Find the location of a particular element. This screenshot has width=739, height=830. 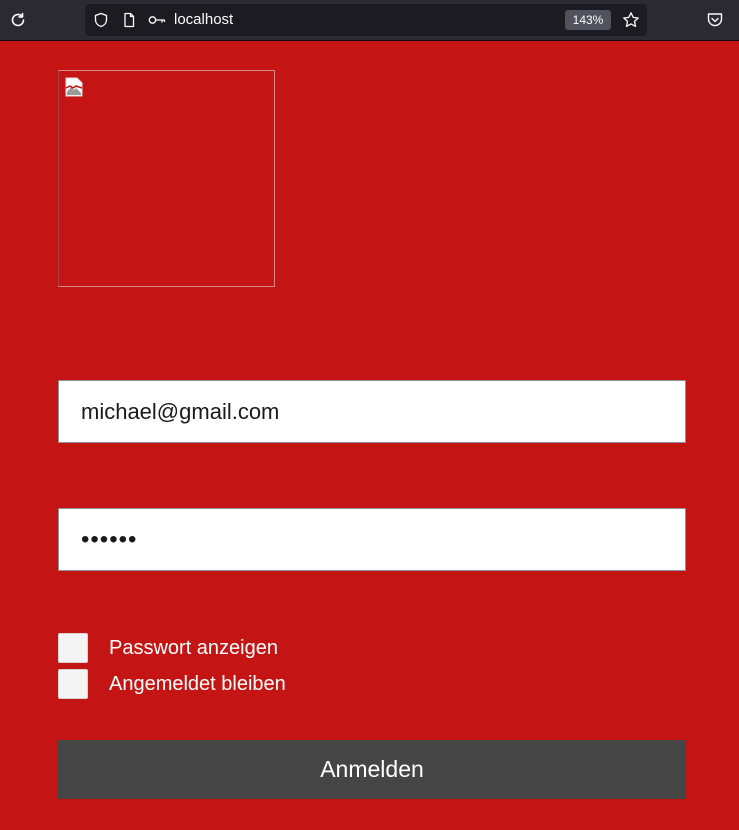

broken-image-icon is located at coordinates (74, 87).